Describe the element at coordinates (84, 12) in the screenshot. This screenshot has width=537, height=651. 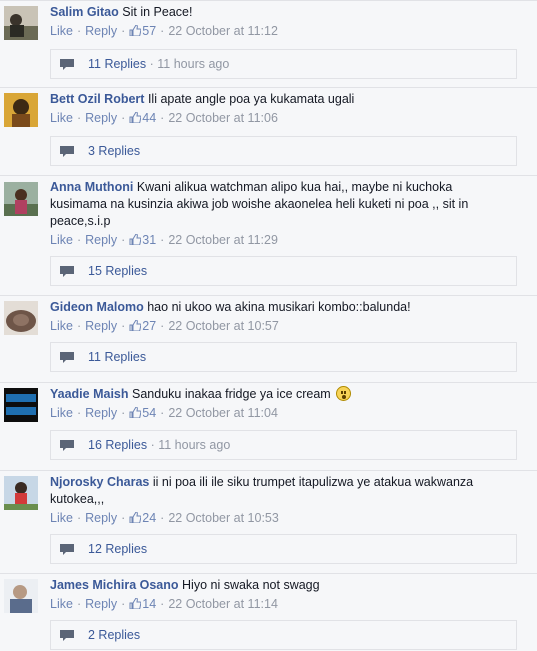
I see `comment-author: Salim Gitao` at that location.